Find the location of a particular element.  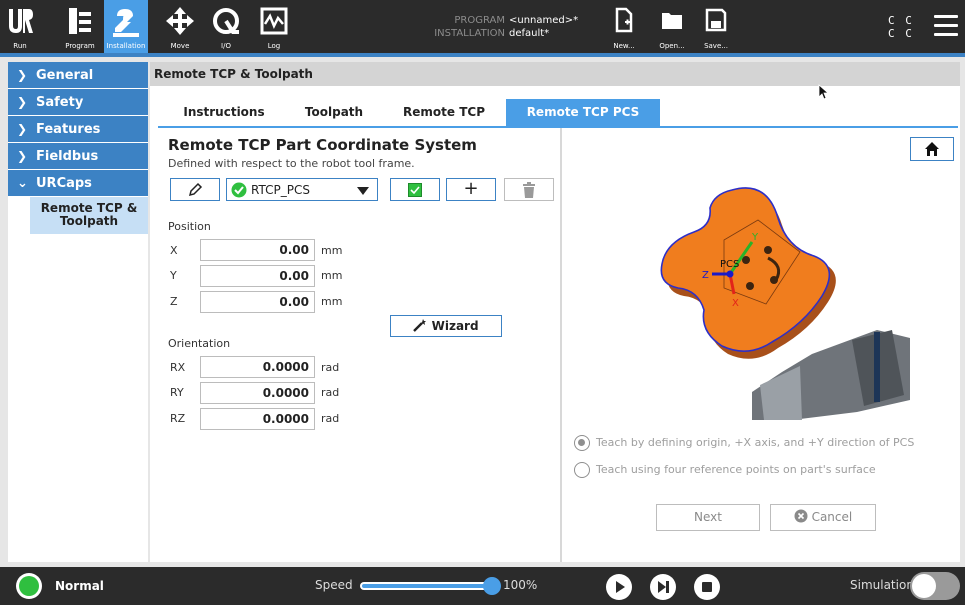

speed-slider is located at coordinates (427, 586).